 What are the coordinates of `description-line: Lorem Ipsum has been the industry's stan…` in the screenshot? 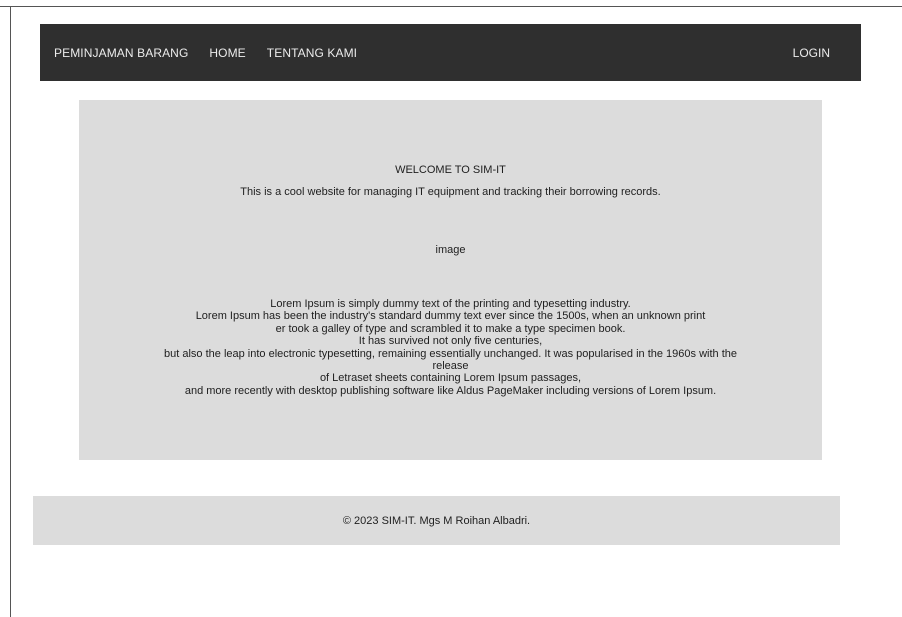 It's located at (450, 316).